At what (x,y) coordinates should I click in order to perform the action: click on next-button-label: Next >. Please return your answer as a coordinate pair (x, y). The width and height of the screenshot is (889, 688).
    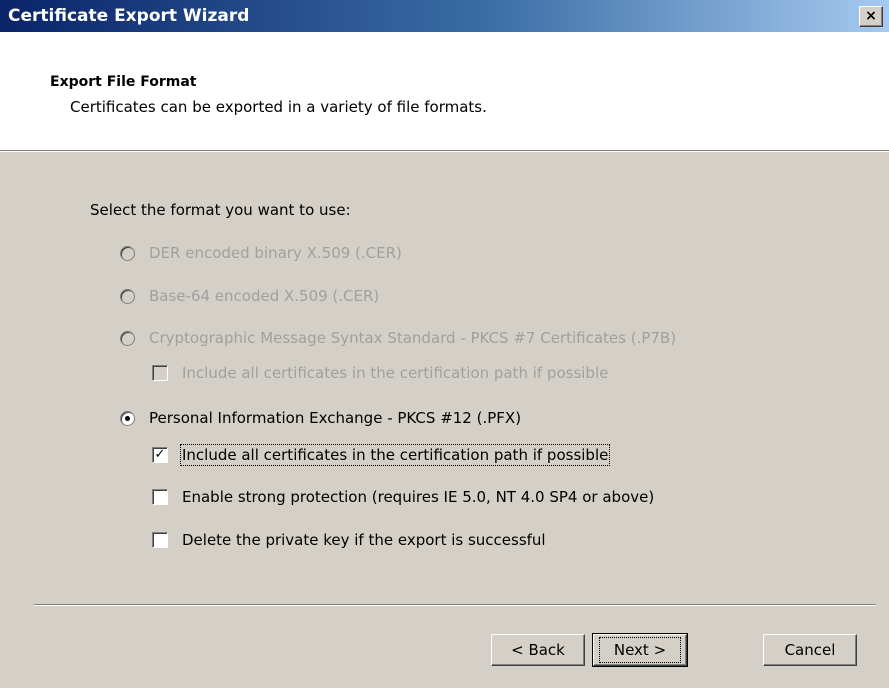
    Looking at the image, I should click on (640, 650).